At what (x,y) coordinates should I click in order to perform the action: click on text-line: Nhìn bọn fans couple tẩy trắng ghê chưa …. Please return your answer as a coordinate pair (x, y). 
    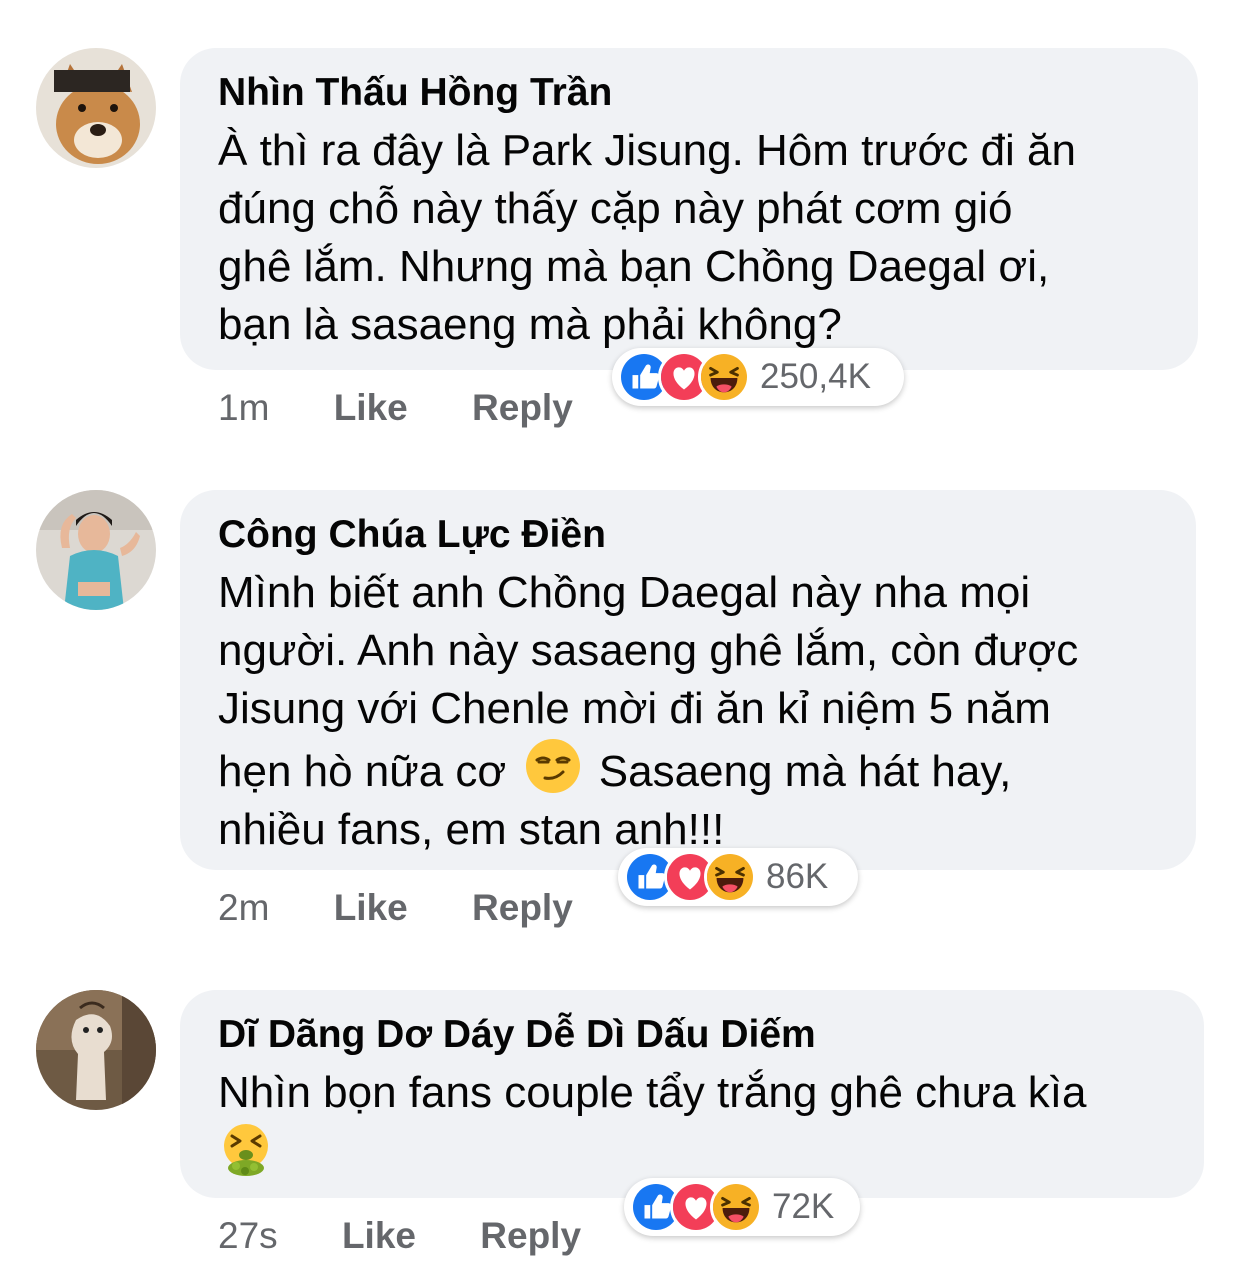
    Looking at the image, I should click on (652, 1092).